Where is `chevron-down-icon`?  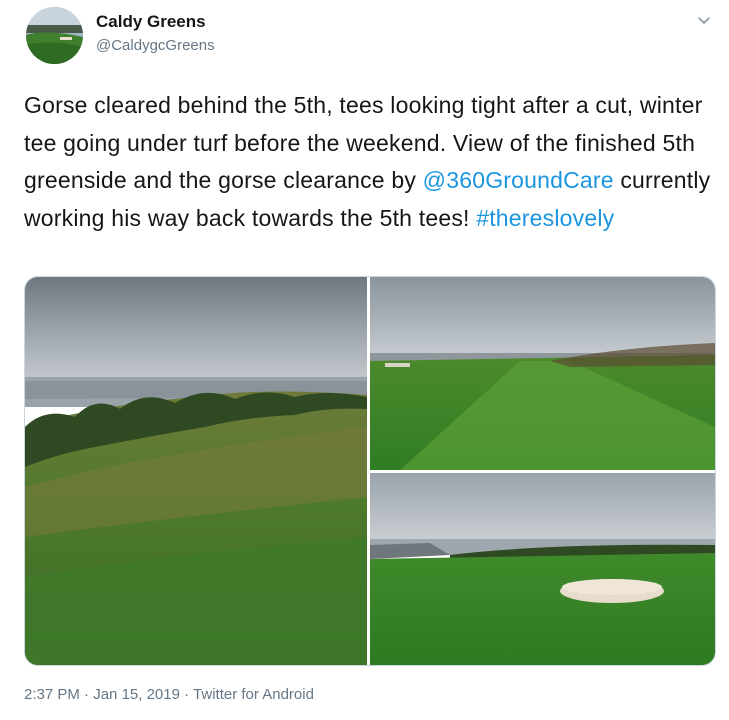 chevron-down-icon is located at coordinates (704, 20).